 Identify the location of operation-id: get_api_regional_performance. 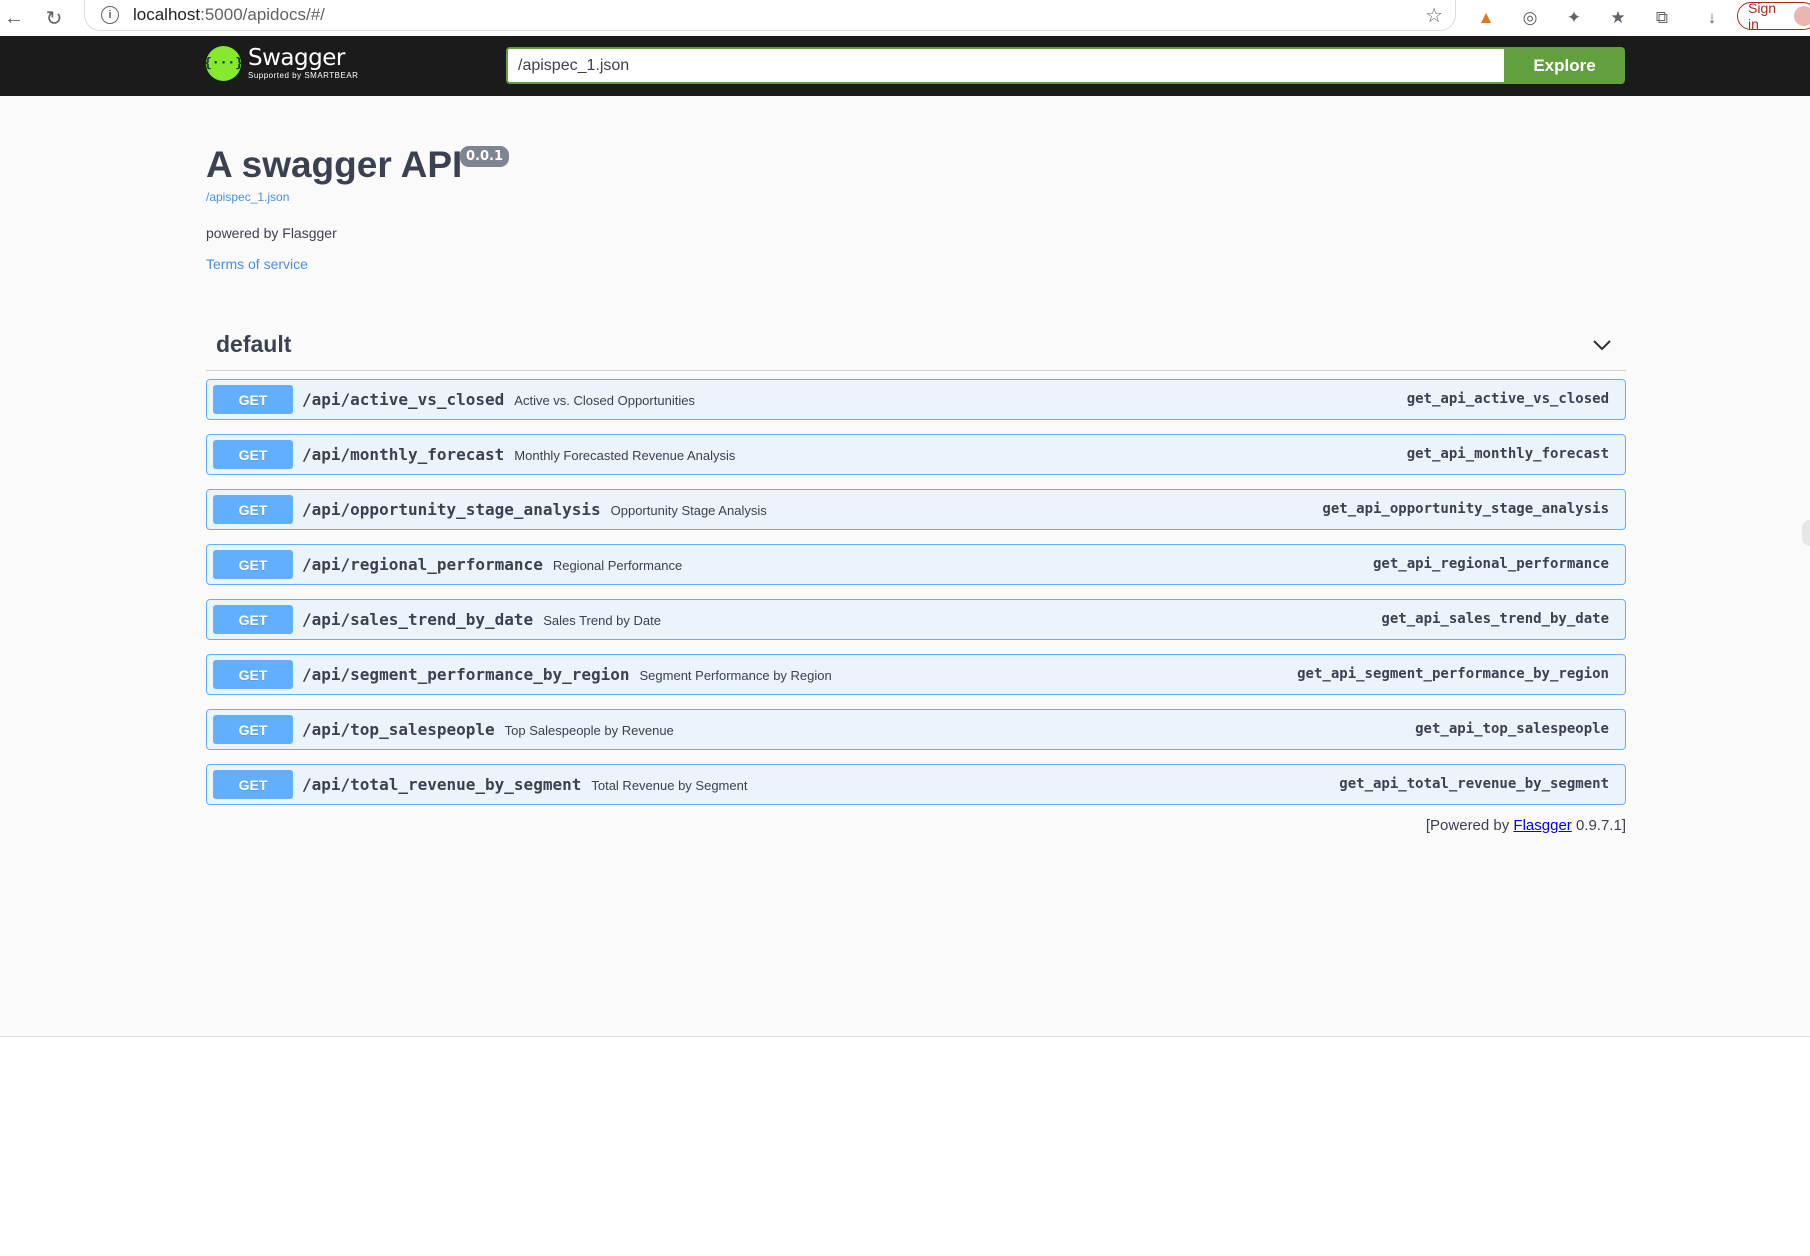
(1490, 564).